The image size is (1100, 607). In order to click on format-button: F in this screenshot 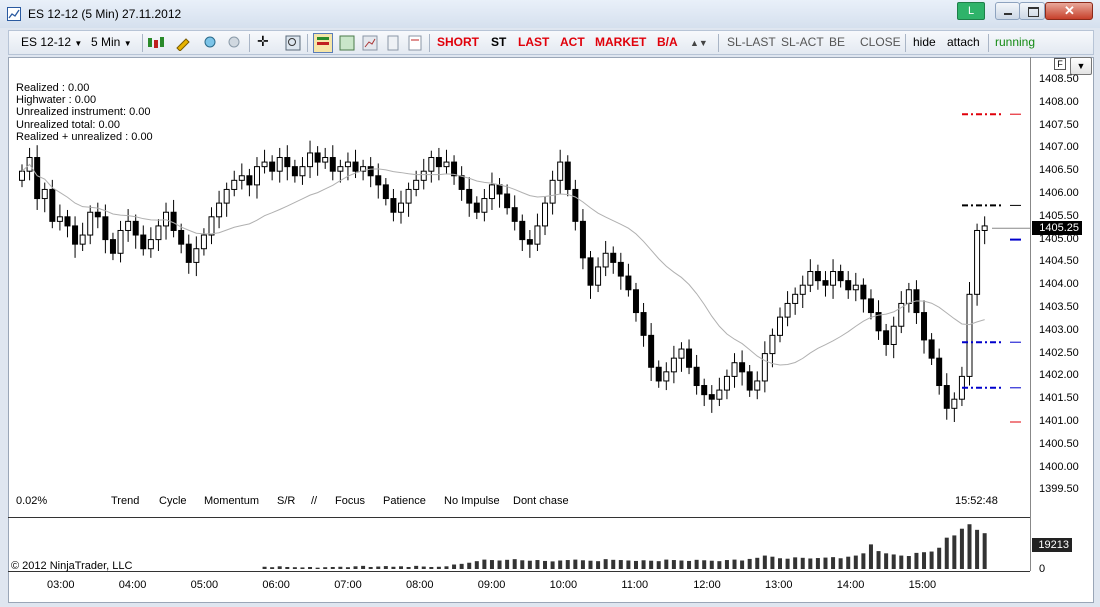, I will do `click(1060, 64)`.